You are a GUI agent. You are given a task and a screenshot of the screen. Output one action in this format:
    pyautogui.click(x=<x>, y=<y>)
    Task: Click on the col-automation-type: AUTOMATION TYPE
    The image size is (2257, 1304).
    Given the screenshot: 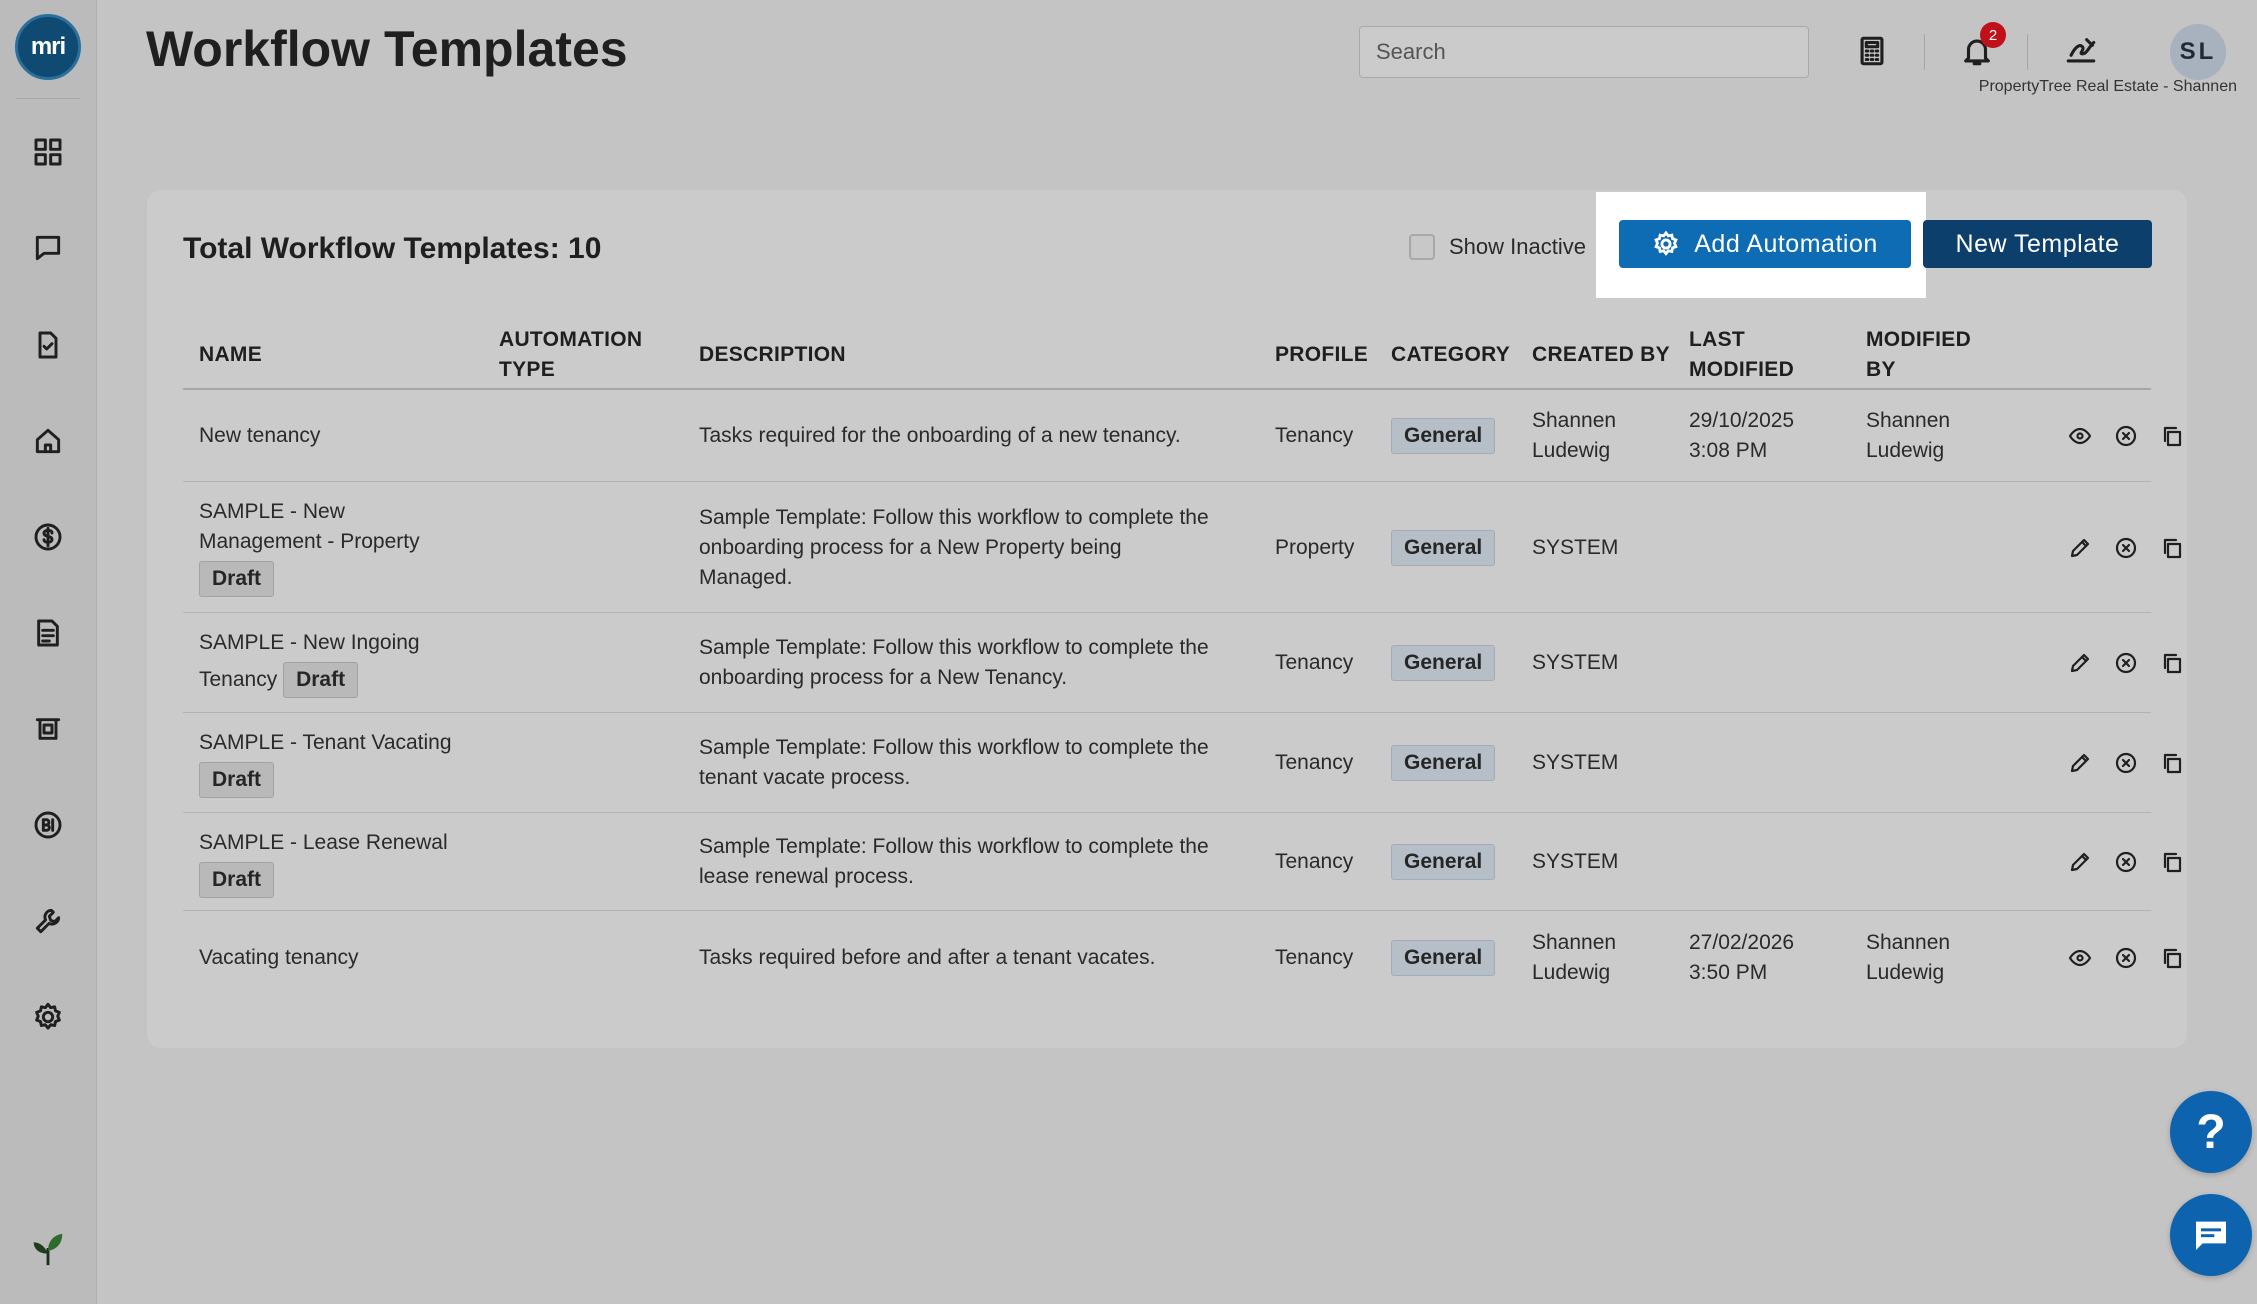 What is the action you would take?
    pyautogui.click(x=570, y=355)
    